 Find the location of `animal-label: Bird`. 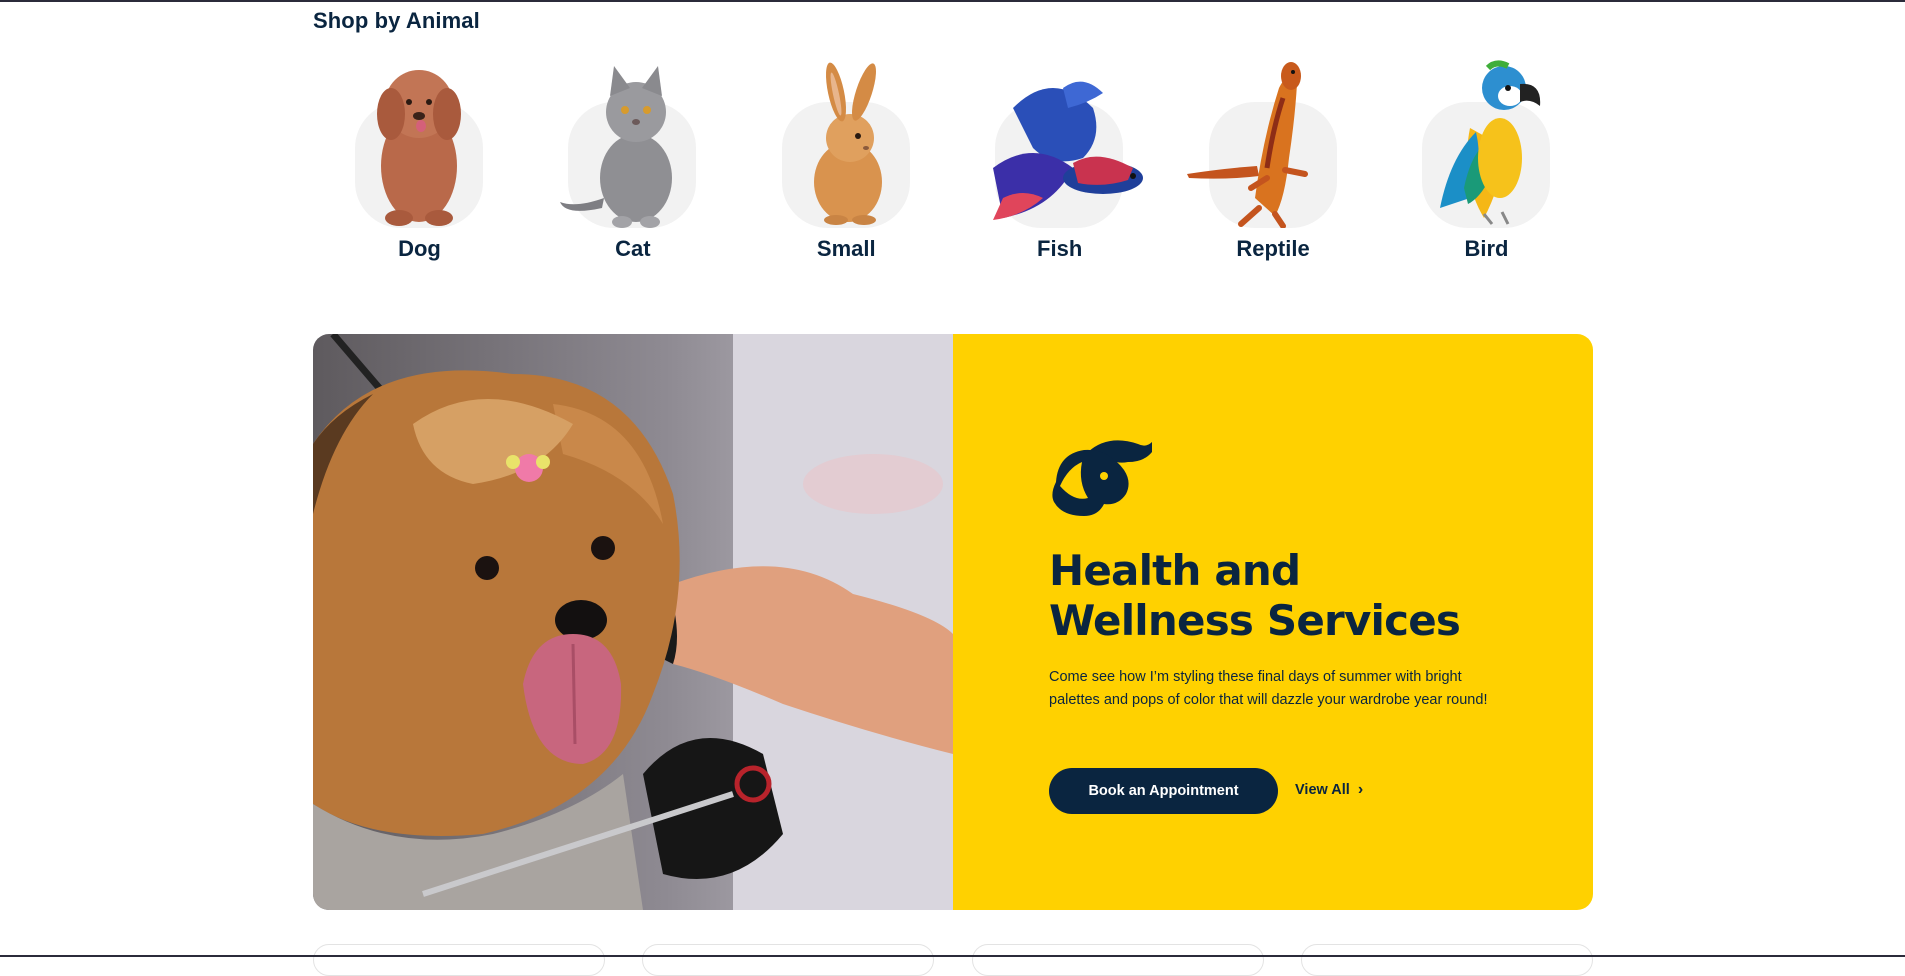

animal-label: Bird is located at coordinates (1486, 248).